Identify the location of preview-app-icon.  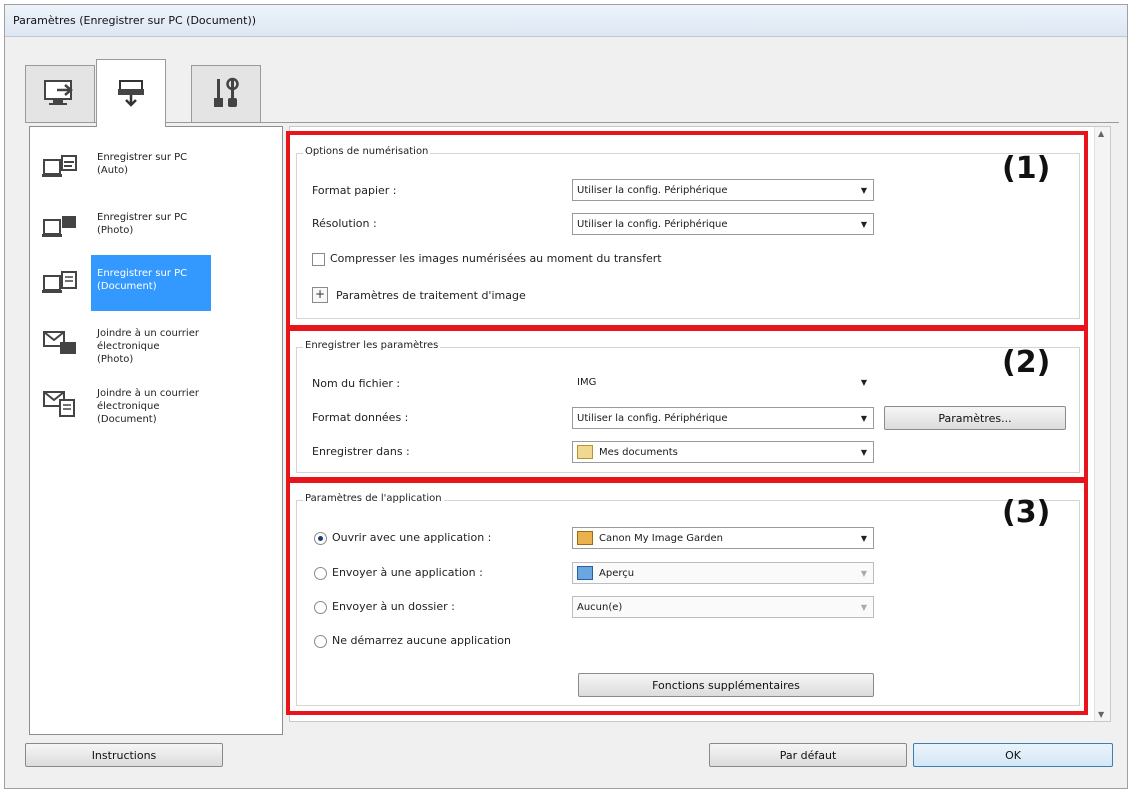
(585, 573).